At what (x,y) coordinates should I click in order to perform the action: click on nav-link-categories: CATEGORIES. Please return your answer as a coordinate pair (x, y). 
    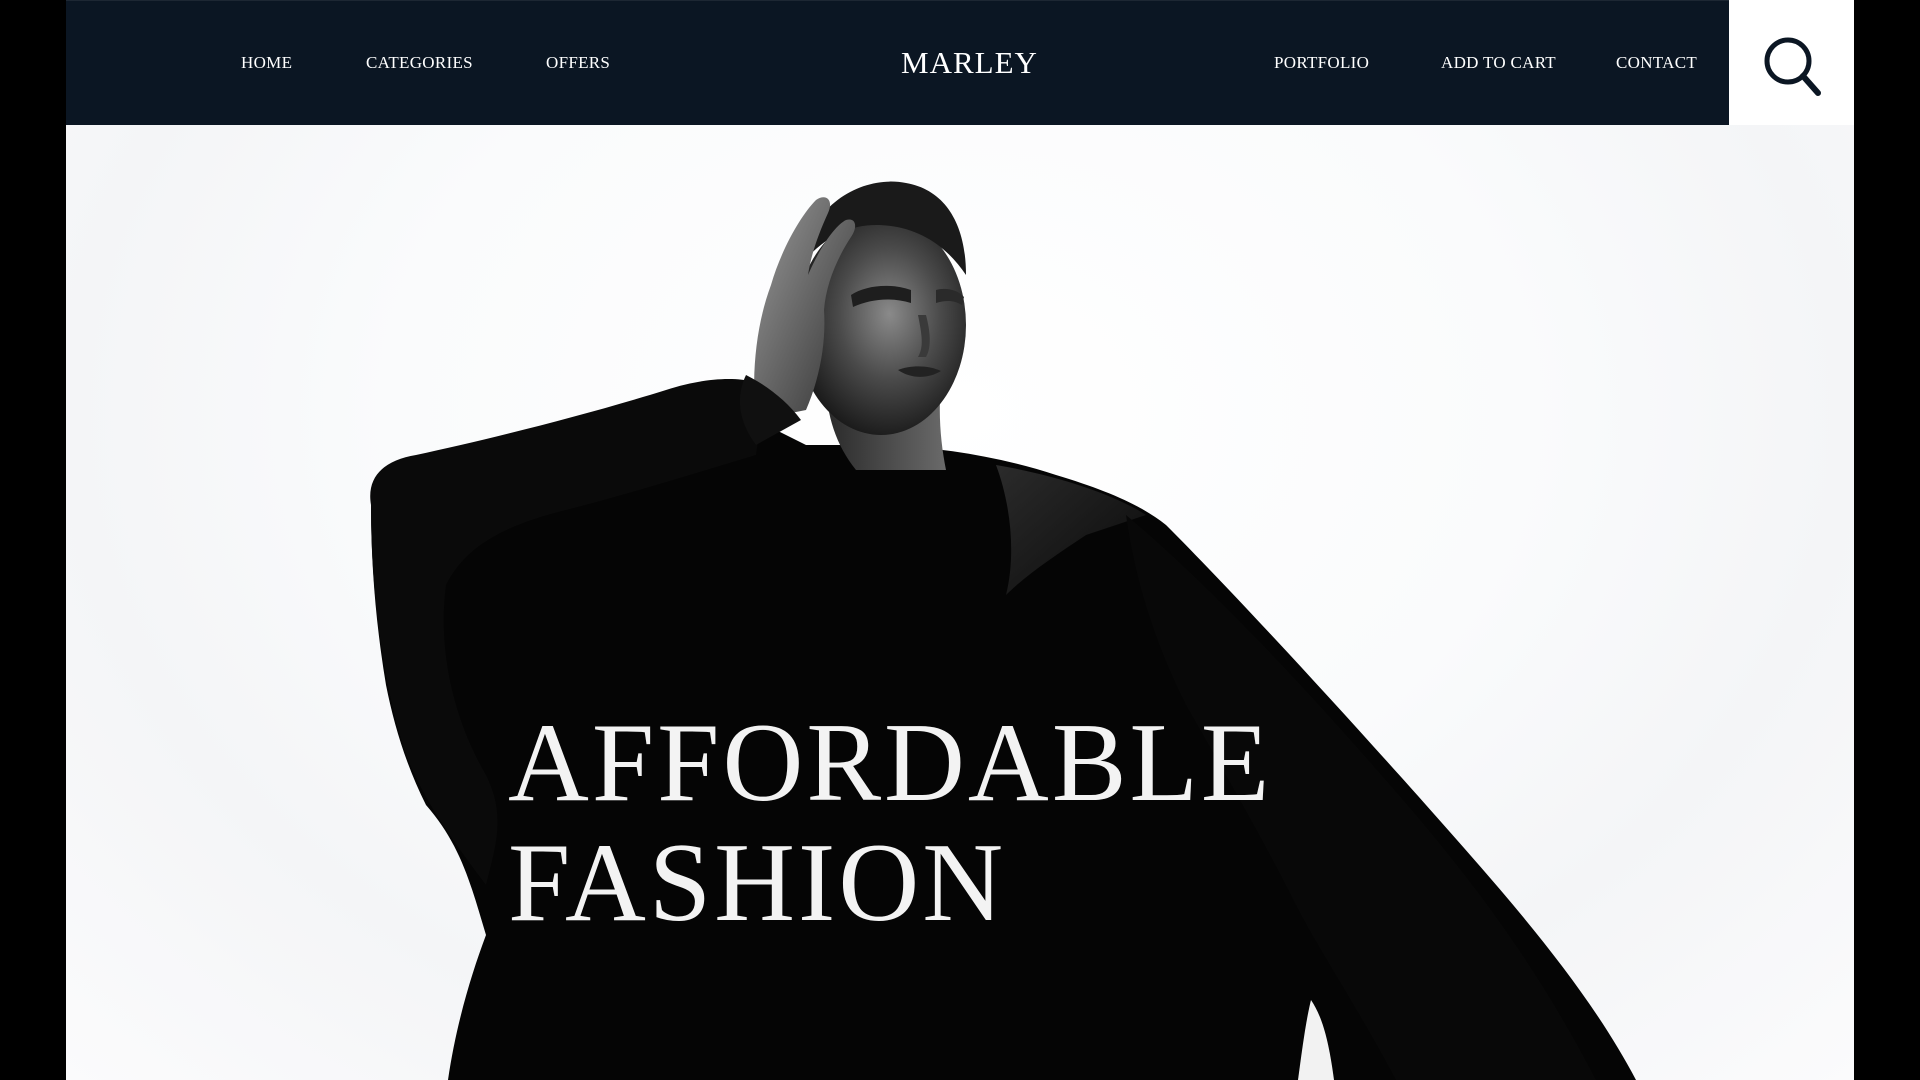
    Looking at the image, I should click on (419, 63).